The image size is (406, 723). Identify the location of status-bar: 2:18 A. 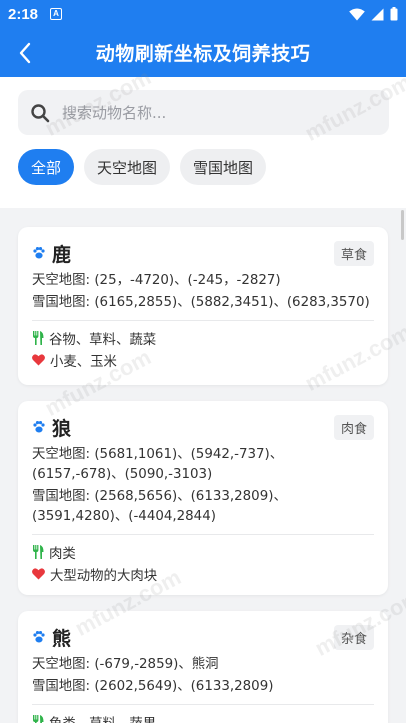
(203, 14).